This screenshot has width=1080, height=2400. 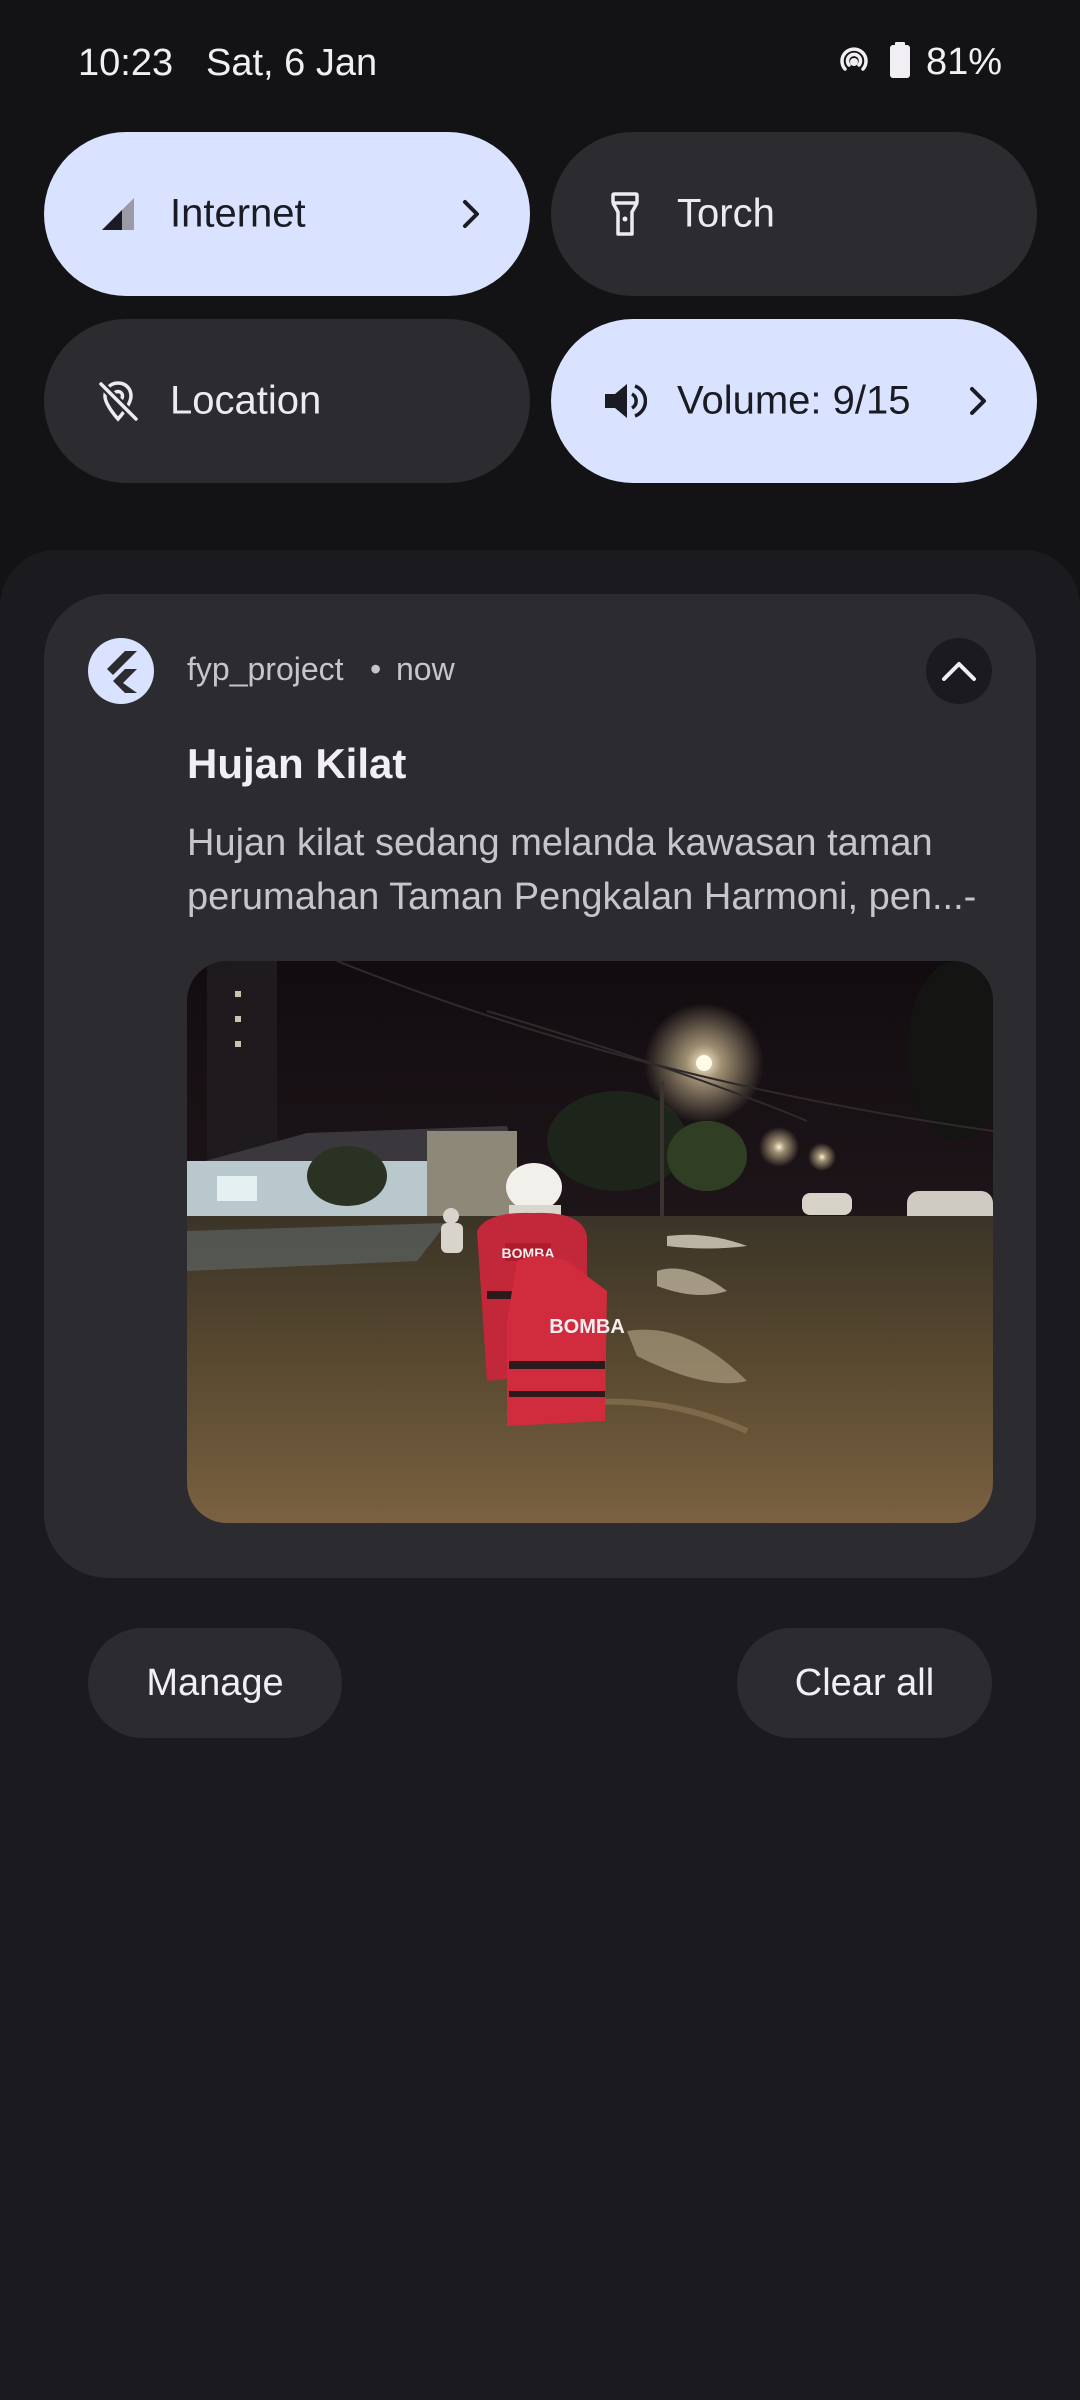 I want to click on hotspot-icon, so click(x=854, y=62).